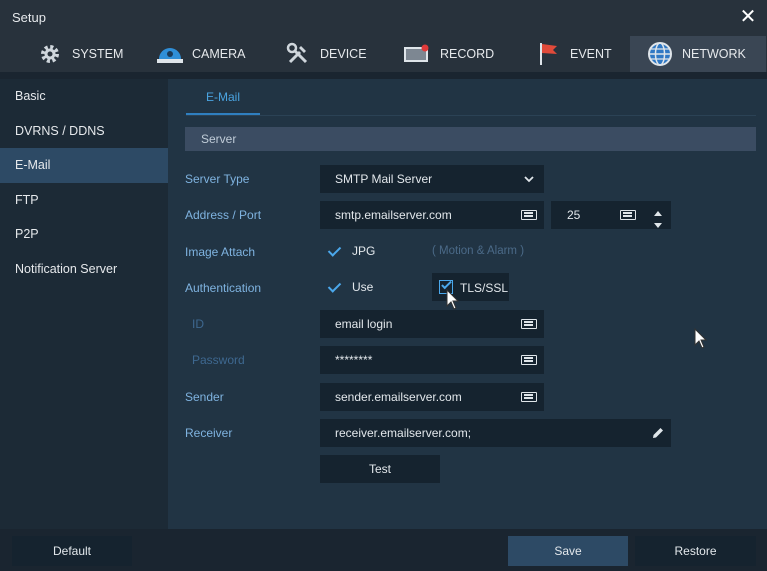 The image size is (767, 571). What do you see at coordinates (591, 54) in the screenshot?
I see `tab-label: EVENT` at bounding box center [591, 54].